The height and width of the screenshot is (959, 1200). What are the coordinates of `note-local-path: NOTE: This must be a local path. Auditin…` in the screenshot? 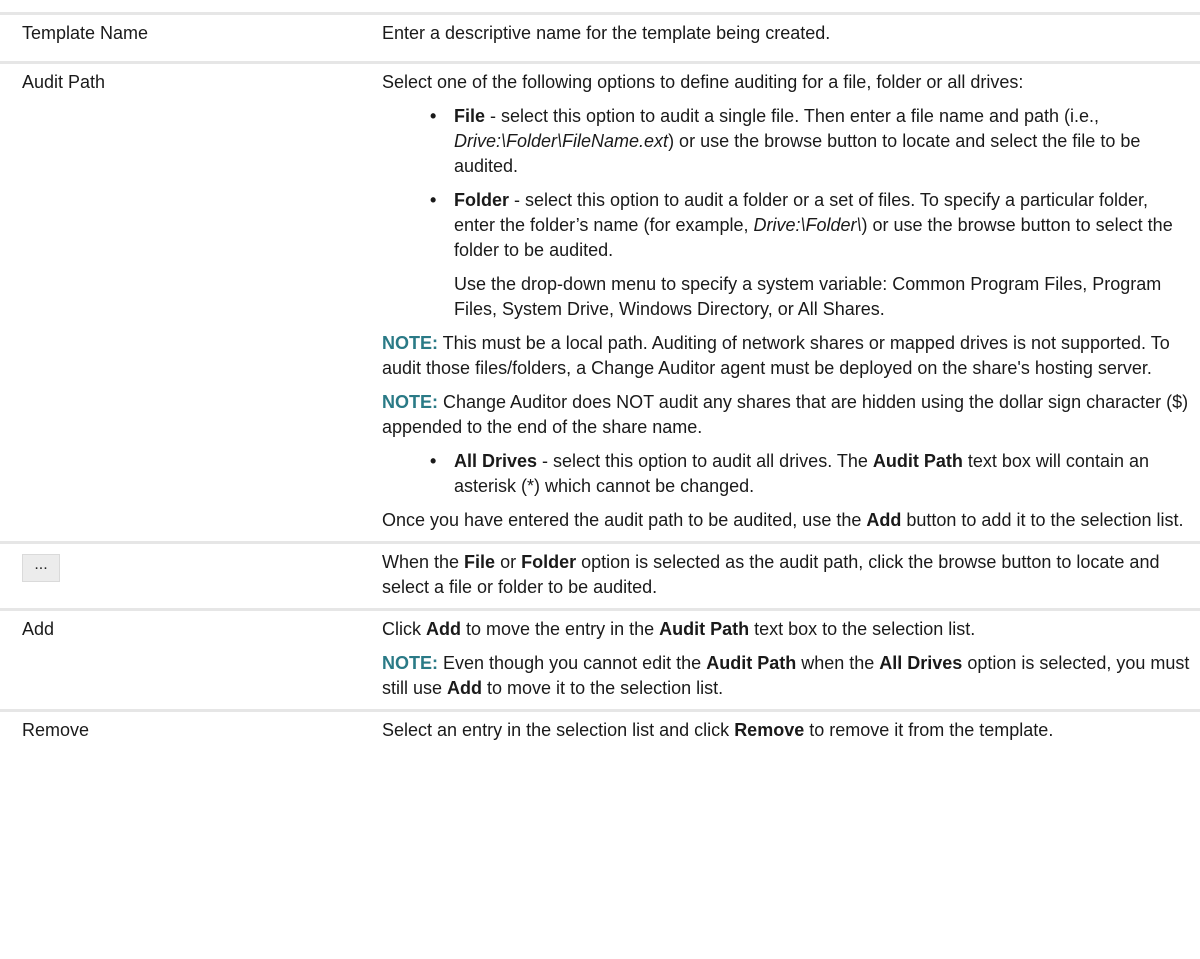 It's located at (786, 356).